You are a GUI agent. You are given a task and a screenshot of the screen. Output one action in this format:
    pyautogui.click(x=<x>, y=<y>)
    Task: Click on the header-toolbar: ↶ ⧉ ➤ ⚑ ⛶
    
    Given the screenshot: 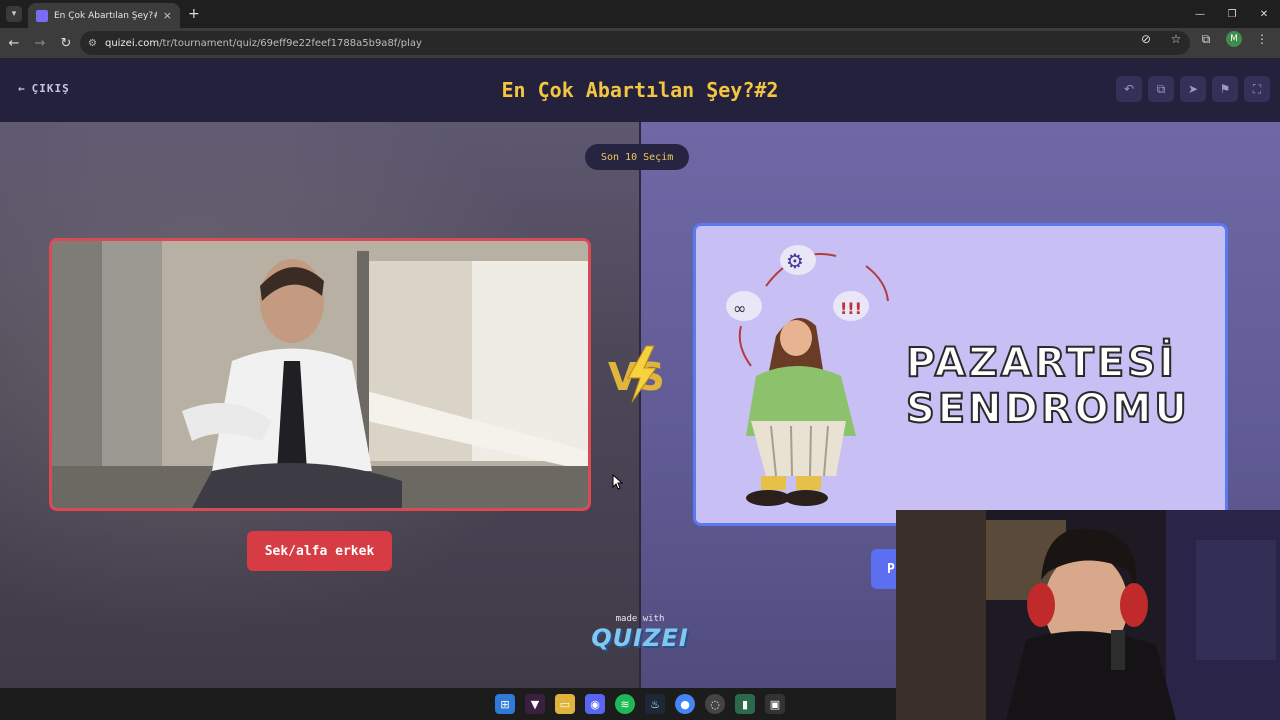 What is the action you would take?
    pyautogui.click(x=1193, y=89)
    